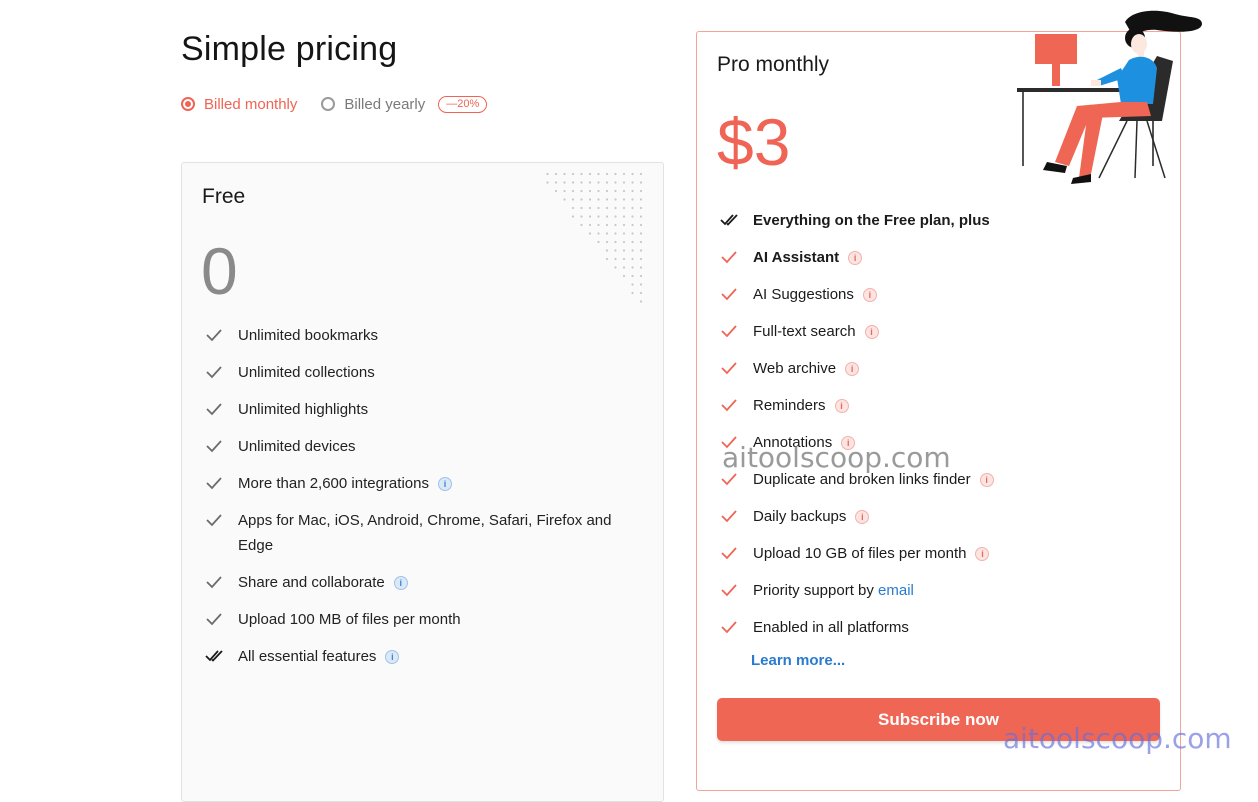 This screenshot has height=802, width=1258. What do you see at coordinates (896, 590) in the screenshot?
I see `email-link: email` at bounding box center [896, 590].